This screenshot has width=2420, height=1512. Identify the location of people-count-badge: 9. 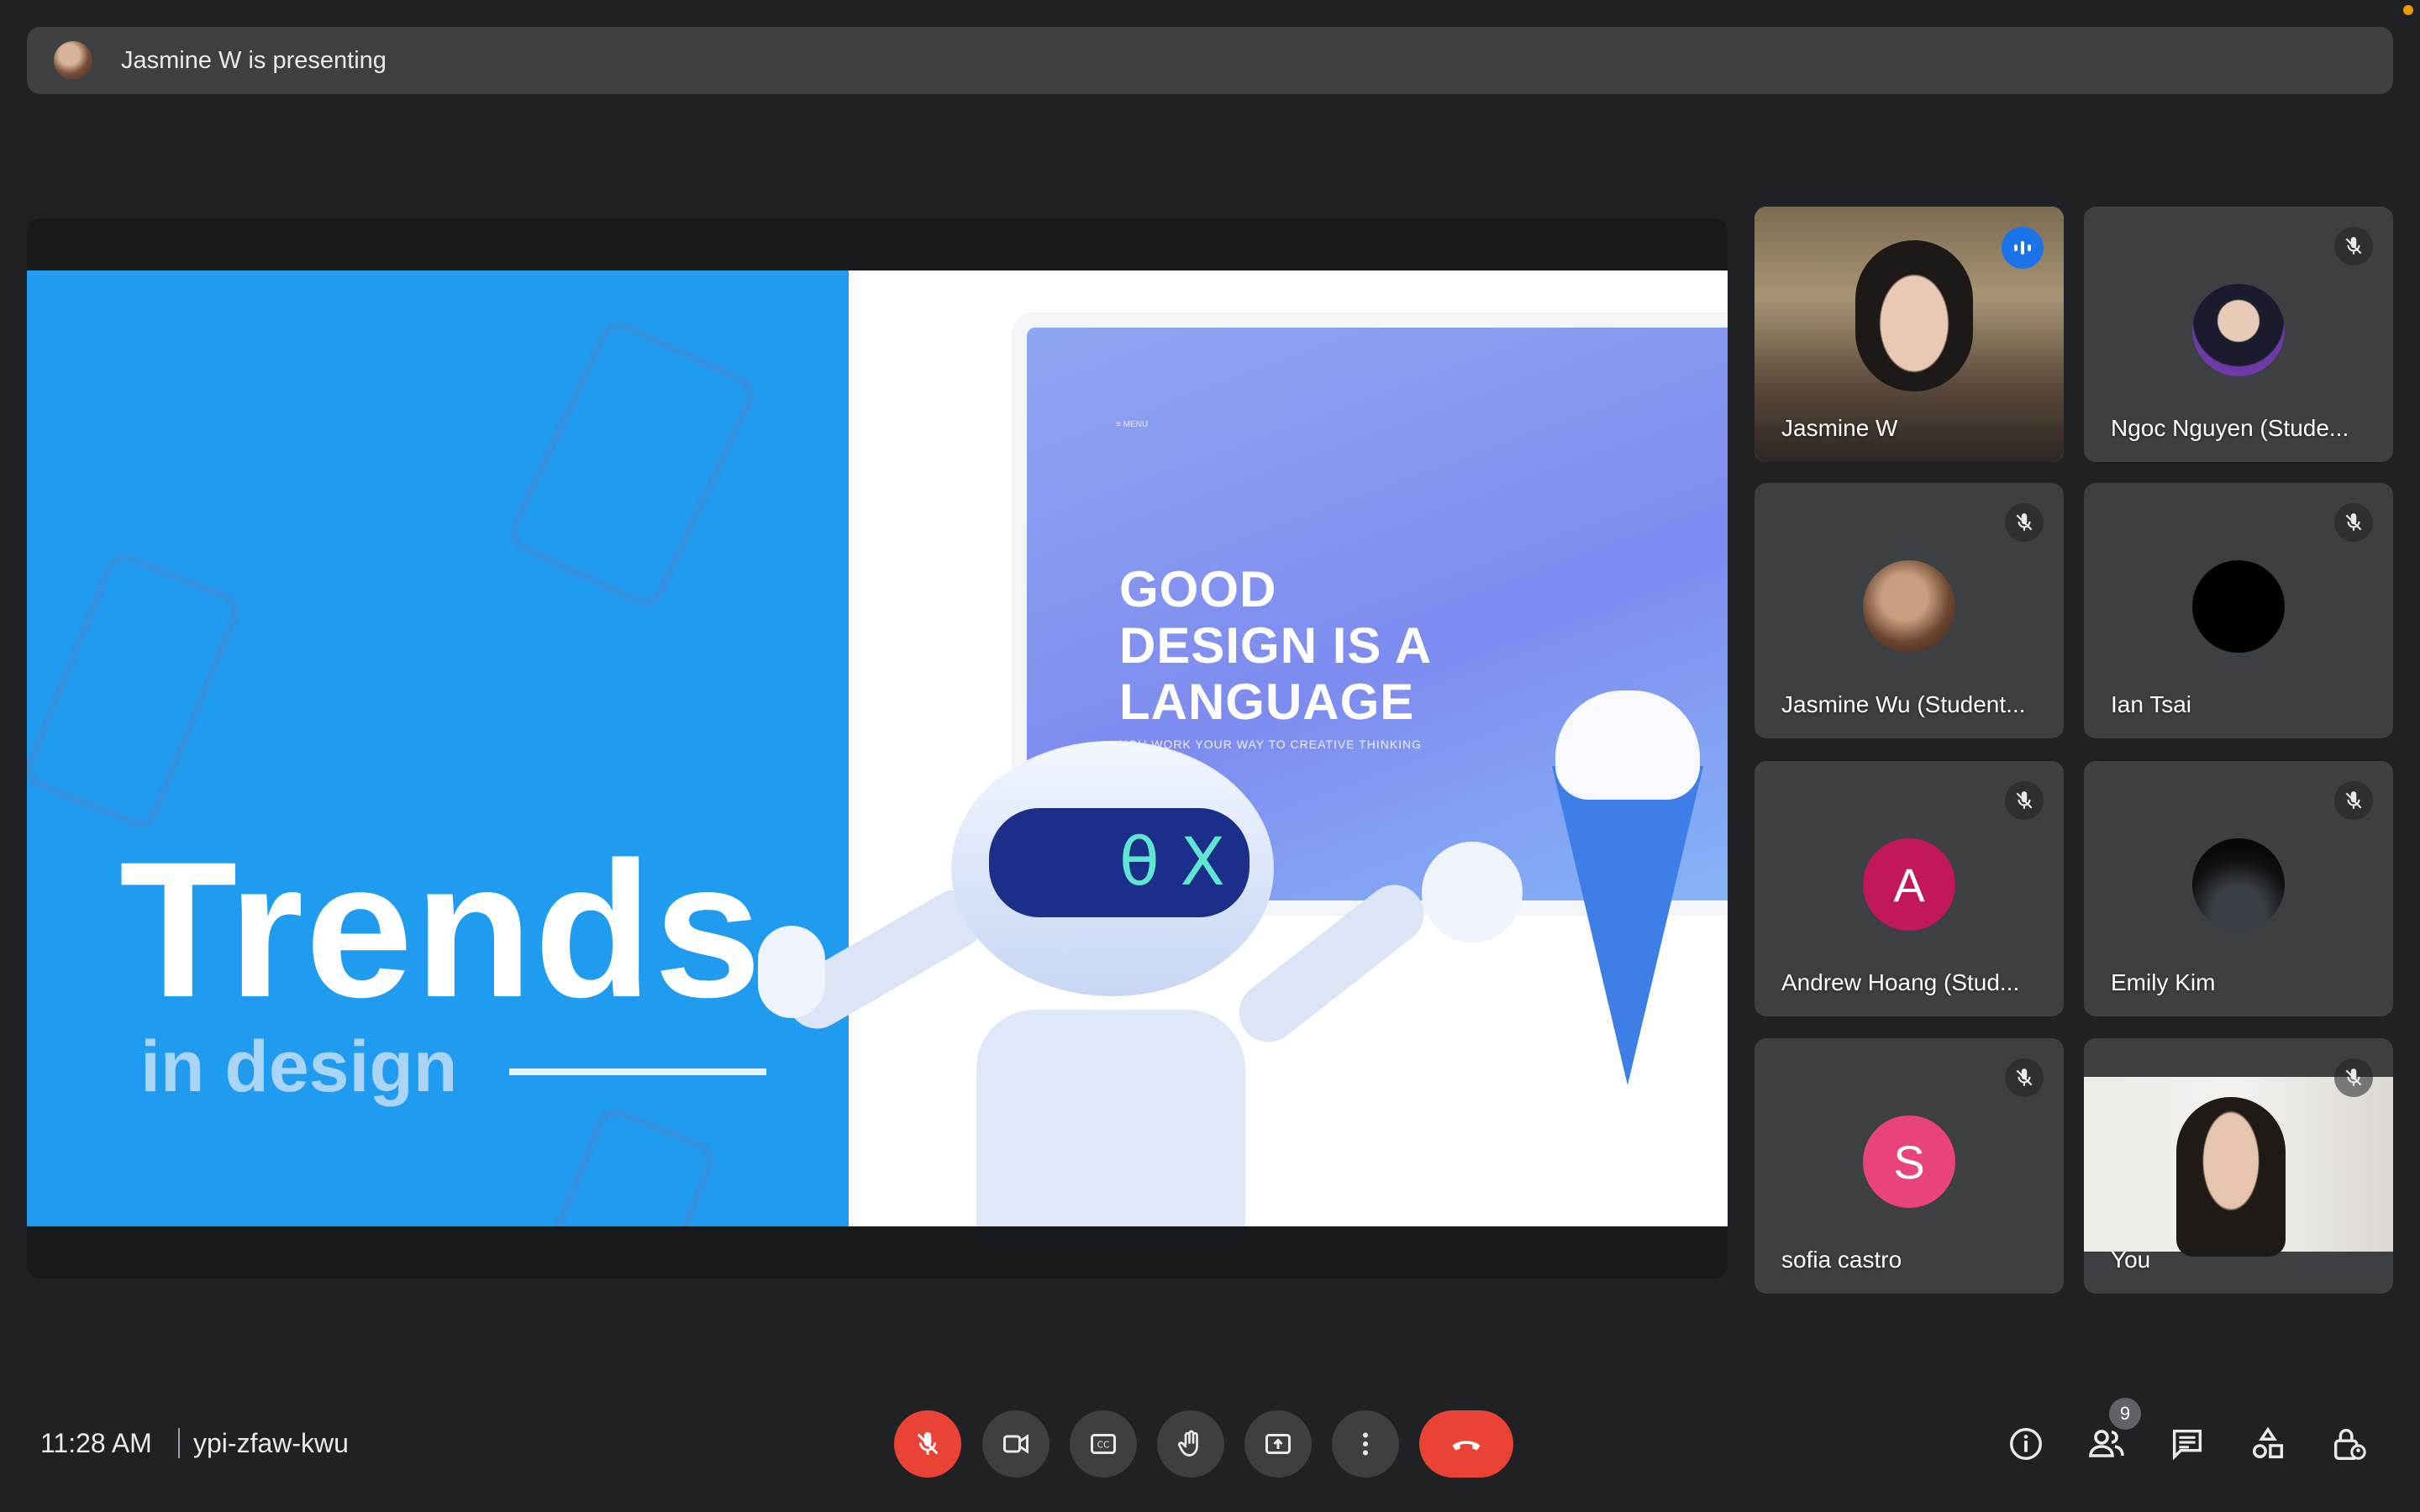
(2125, 1414).